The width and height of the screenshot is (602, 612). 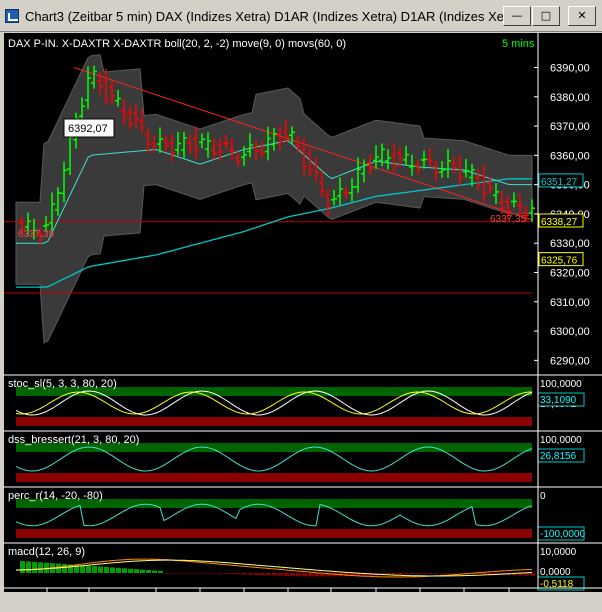 What do you see at coordinates (558, 400) in the screenshot?
I see `panel-value-tag: 33,1090` at bounding box center [558, 400].